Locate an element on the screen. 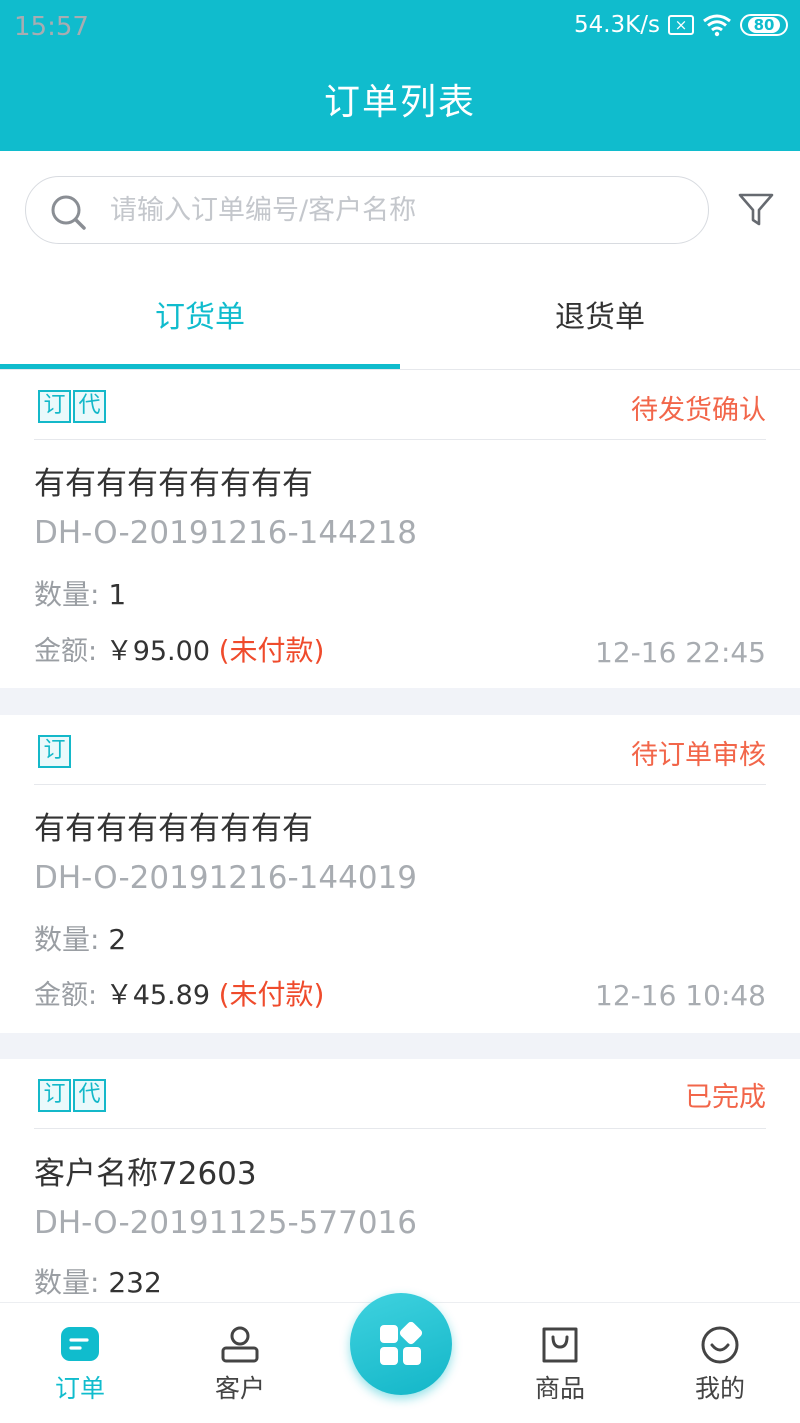  amount-value: ￥95.00 is located at coordinates (157, 651).